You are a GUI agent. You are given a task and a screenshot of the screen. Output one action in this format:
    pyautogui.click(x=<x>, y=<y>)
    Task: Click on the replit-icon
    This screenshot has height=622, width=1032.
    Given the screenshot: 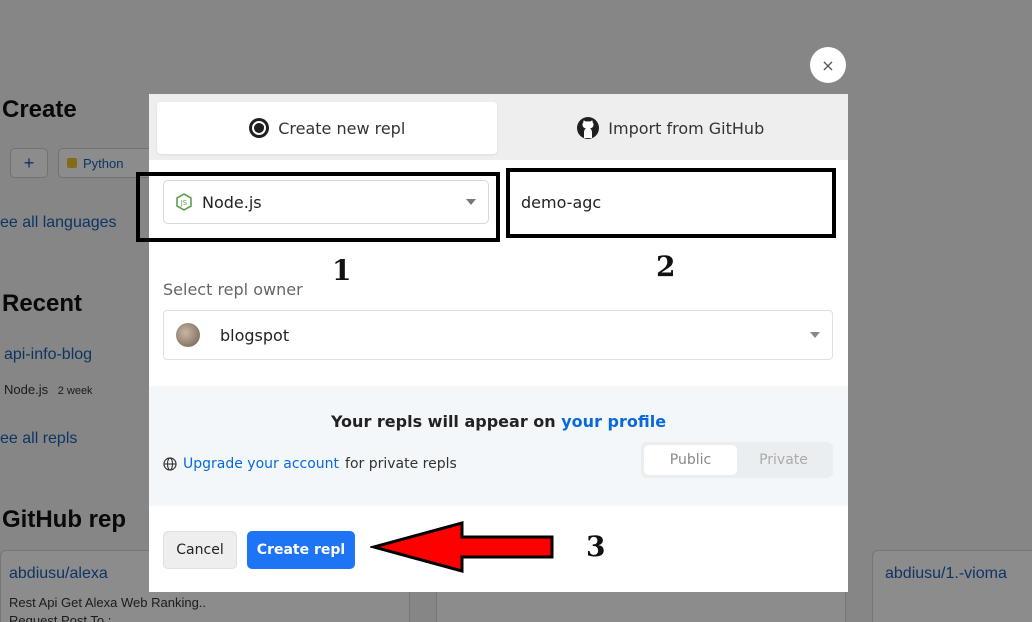 What is the action you would take?
    pyautogui.click(x=259, y=128)
    